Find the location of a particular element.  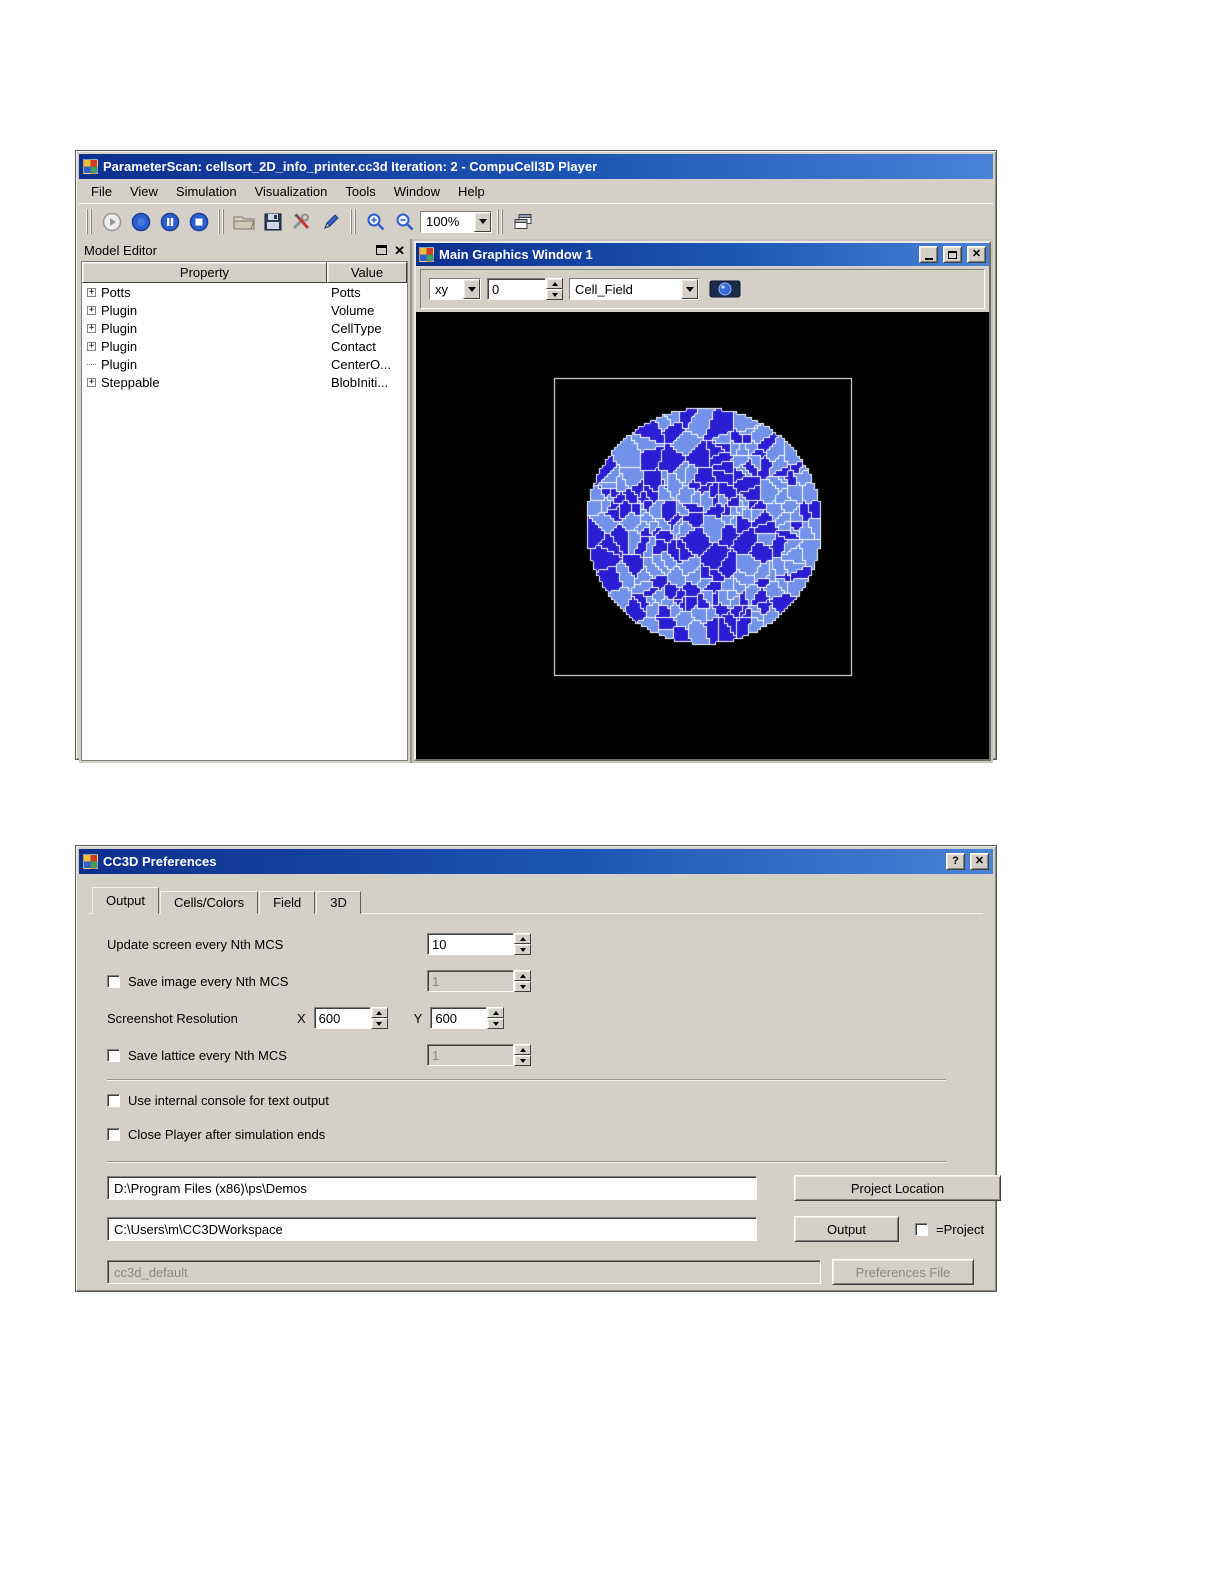

model-editor-title: Model Editor is located at coordinates (120, 250).